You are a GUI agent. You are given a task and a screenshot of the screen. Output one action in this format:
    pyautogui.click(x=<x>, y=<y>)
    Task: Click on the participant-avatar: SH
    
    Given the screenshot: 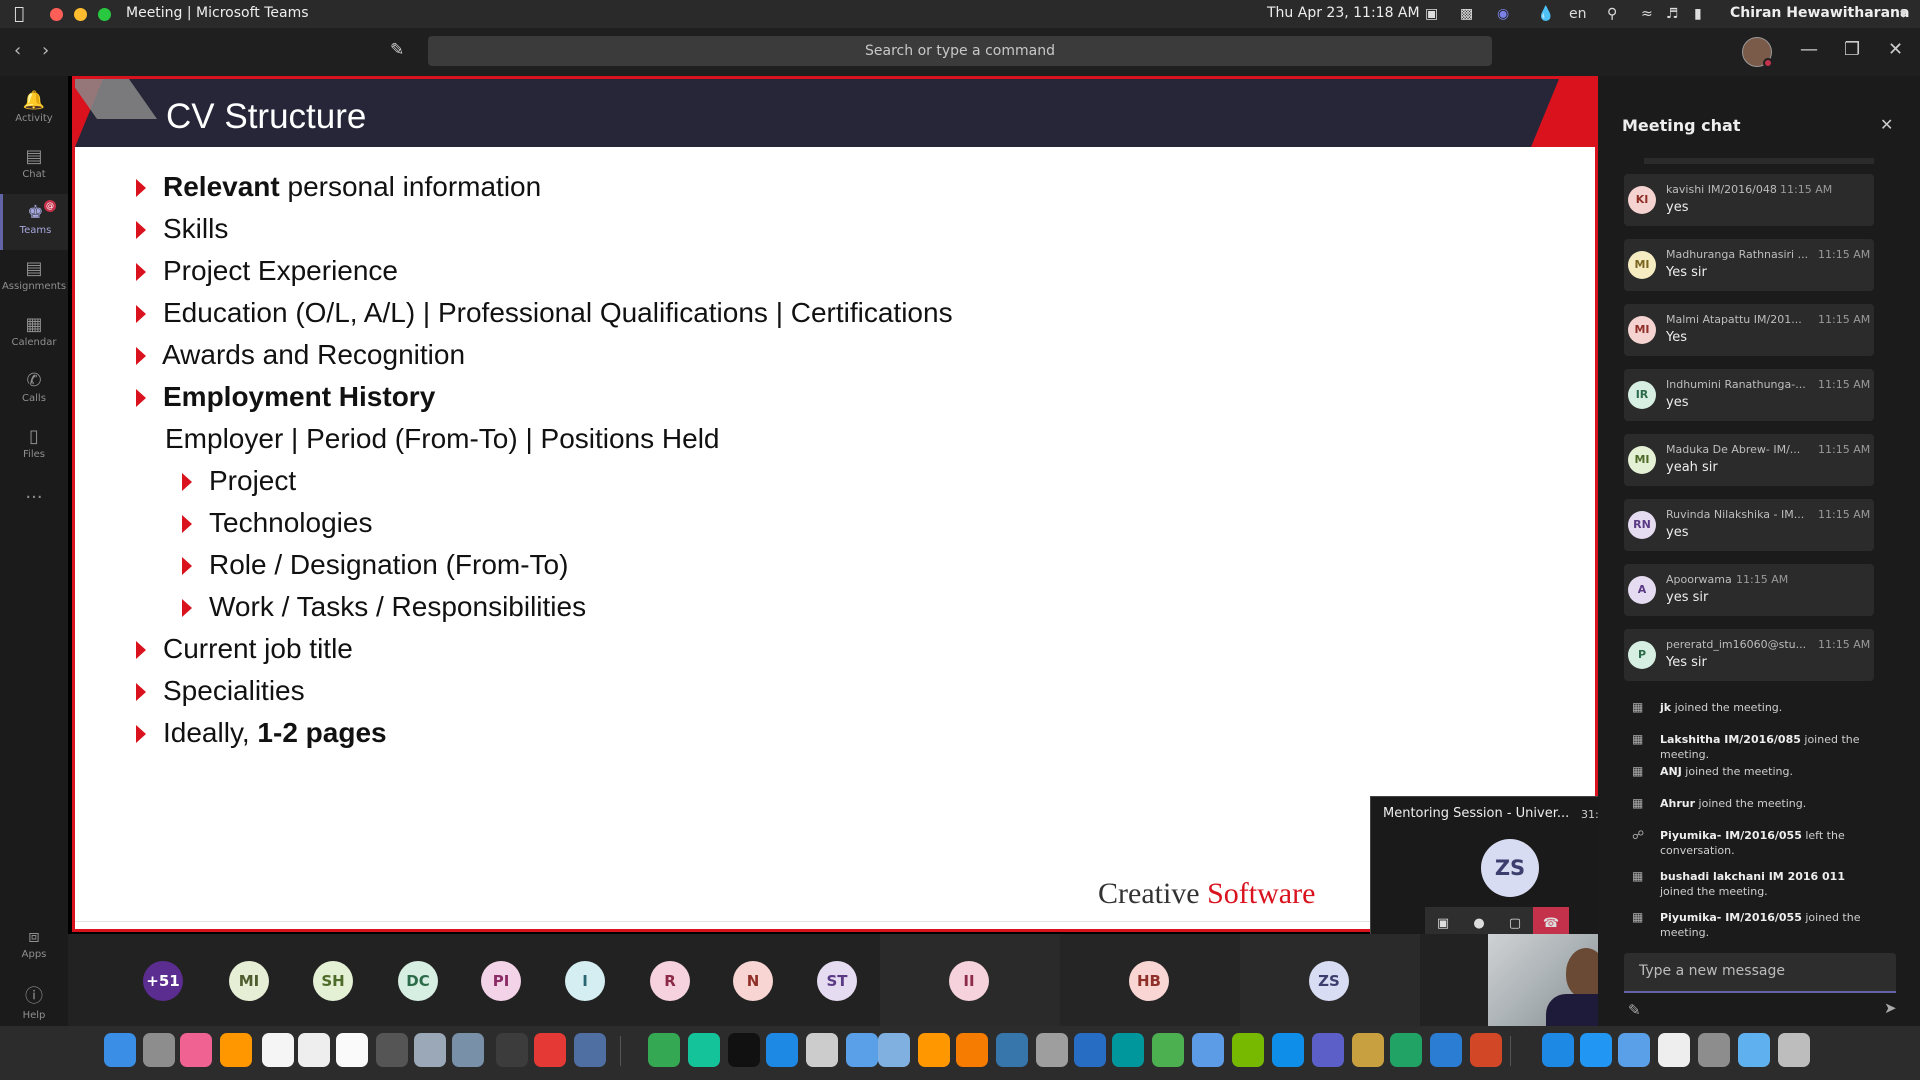 What is the action you would take?
    pyautogui.click(x=333, y=981)
    